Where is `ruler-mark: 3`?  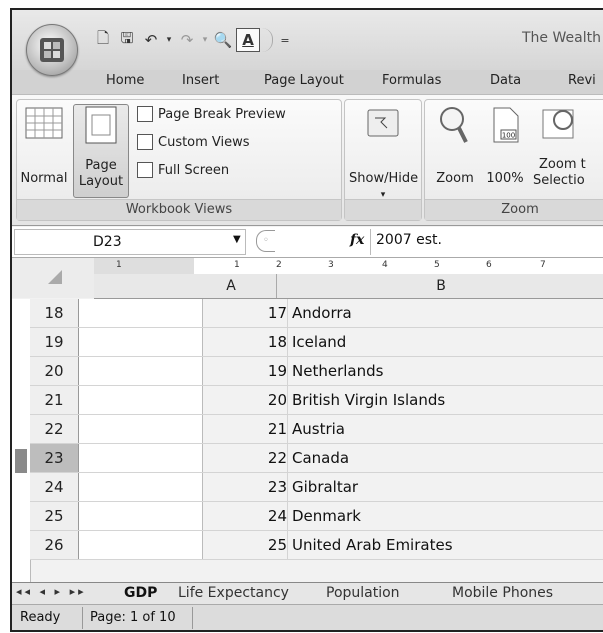
ruler-mark: 3 is located at coordinates (331, 265).